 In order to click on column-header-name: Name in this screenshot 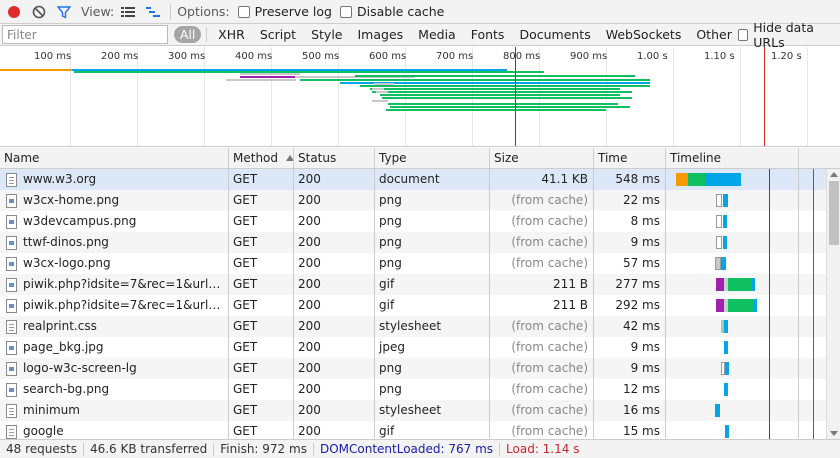, I will do `click(114, 158)`.